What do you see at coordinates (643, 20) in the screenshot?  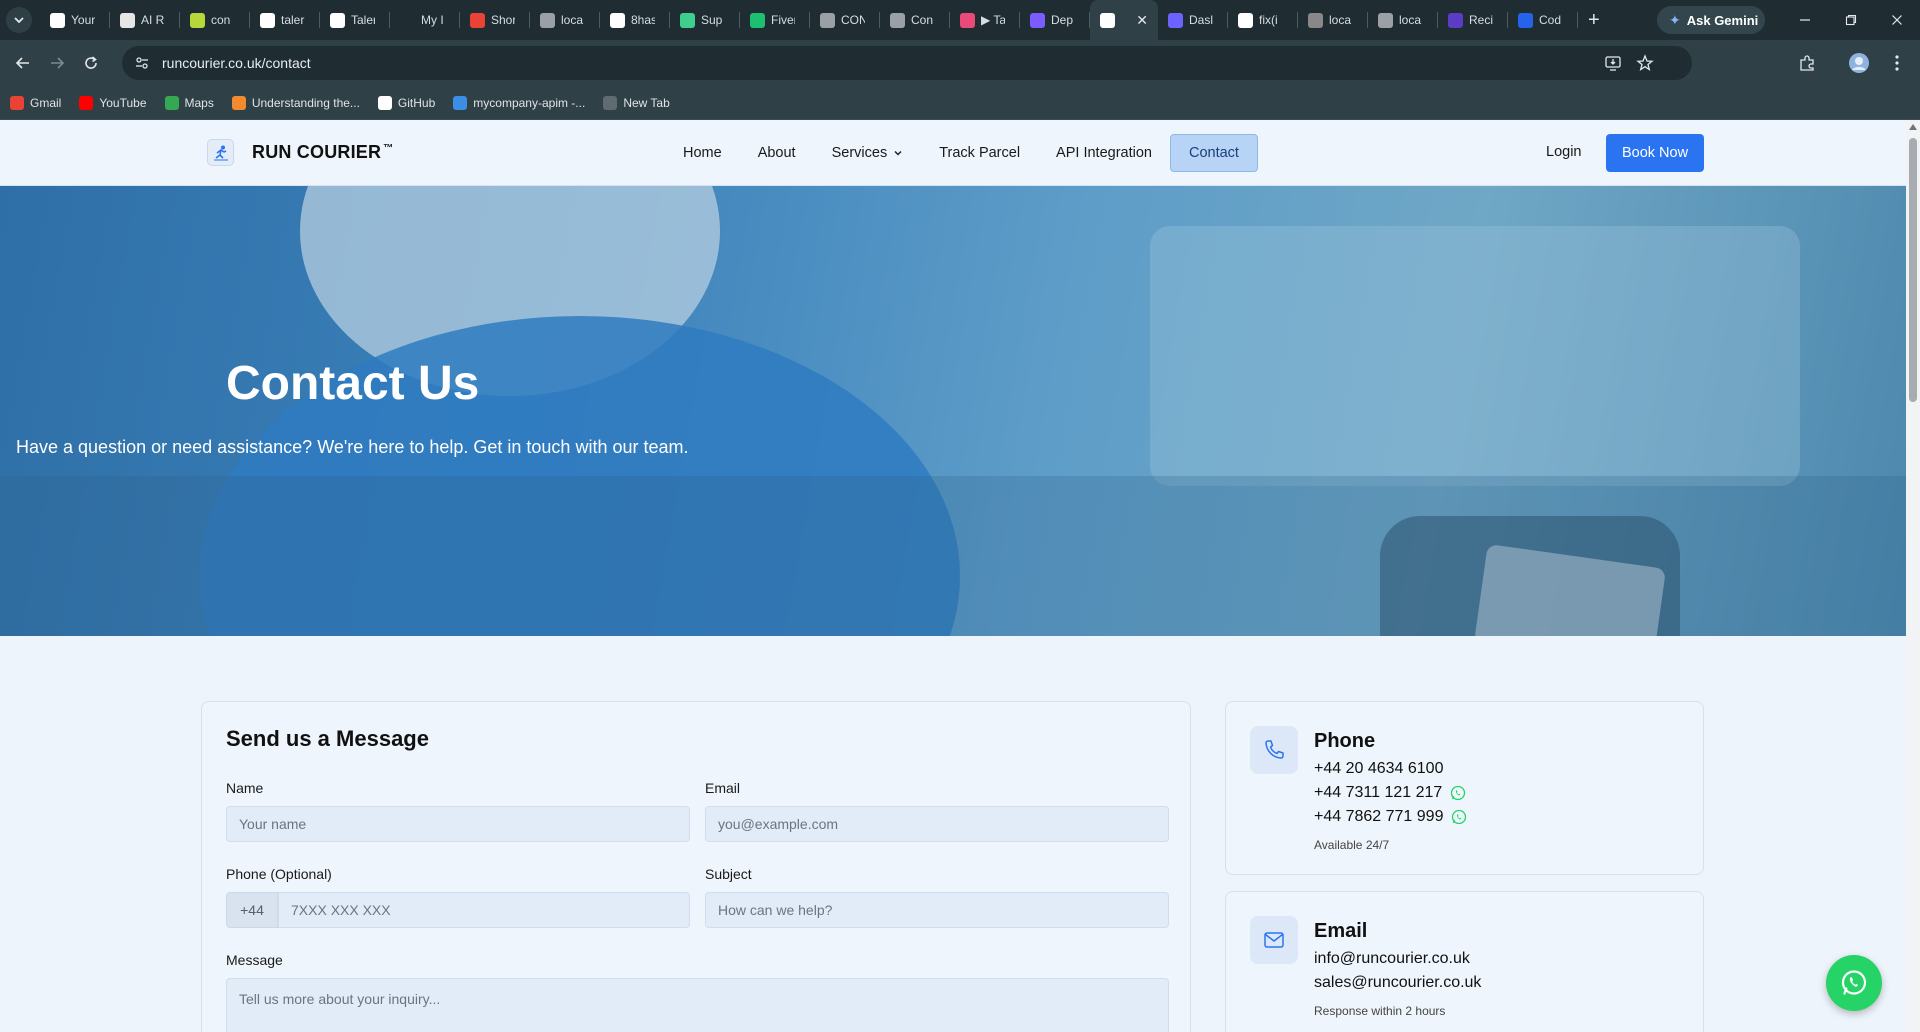 I see `tab-title: 8has` at bounding box center [643, 20].